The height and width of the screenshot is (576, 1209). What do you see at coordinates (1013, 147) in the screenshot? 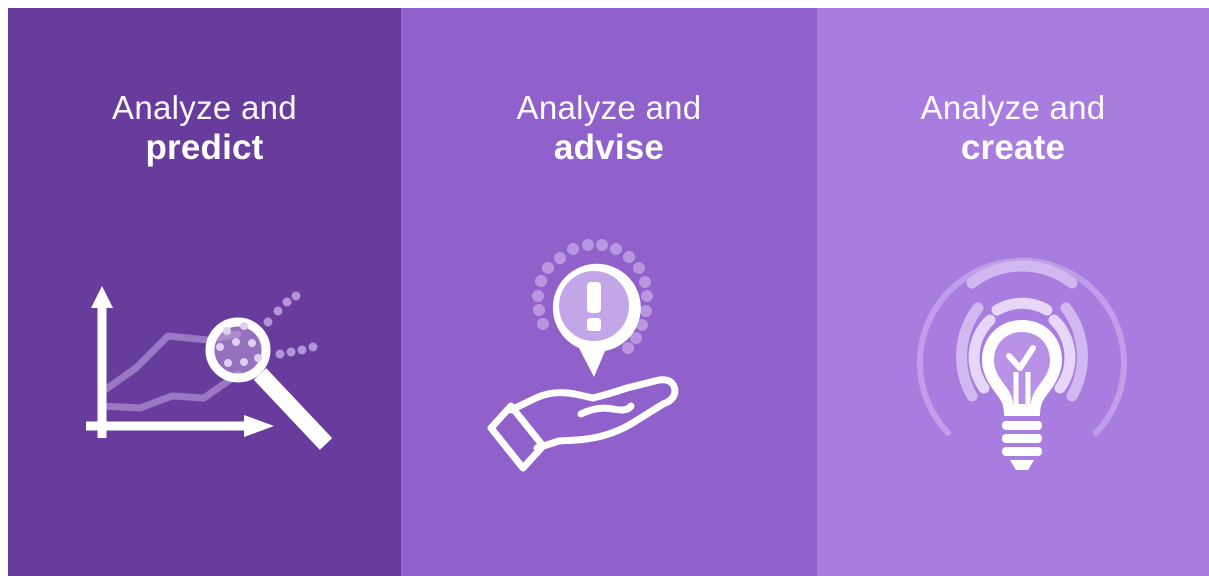
I see `heading-line-2: create` at bounding box center [1013, 147].